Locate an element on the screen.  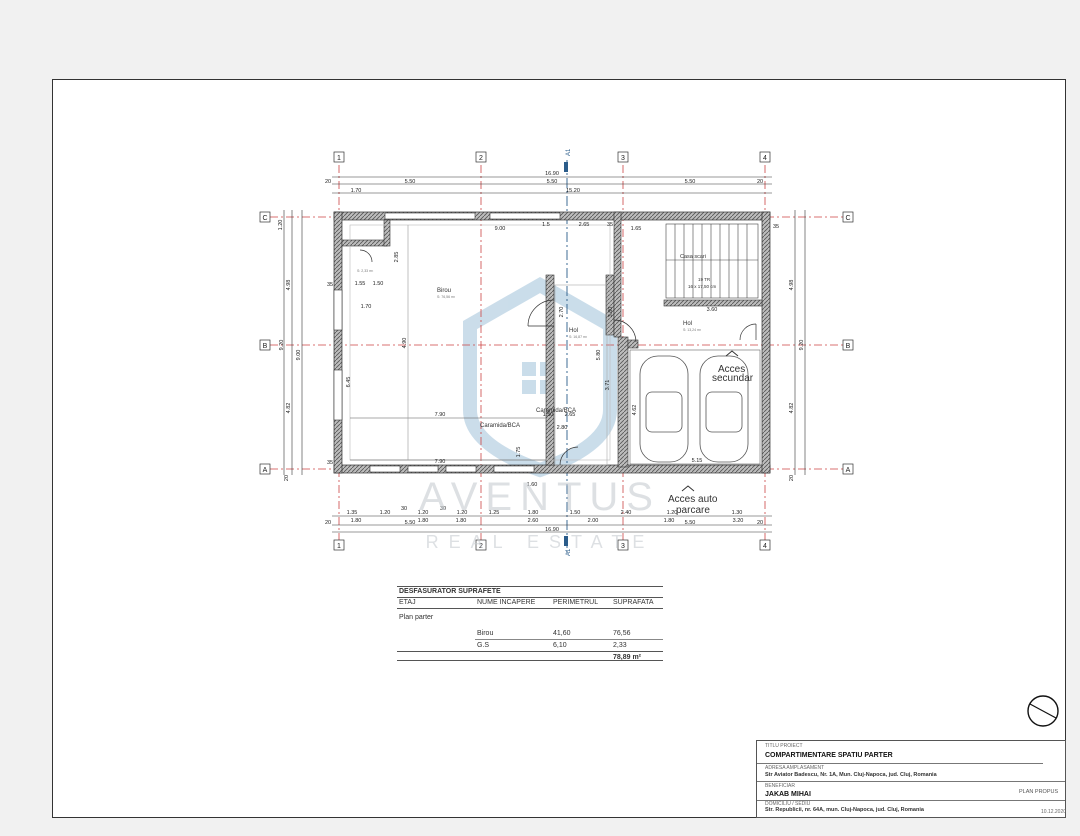
room-area: S: 2,33 m² is located at coordinates (365, 271).